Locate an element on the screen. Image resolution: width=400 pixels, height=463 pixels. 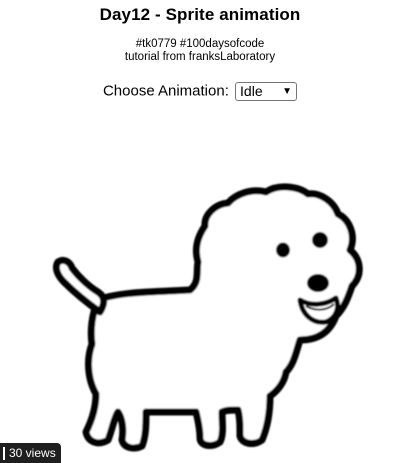
dog-eye-right is located at coordinates (320, 240).